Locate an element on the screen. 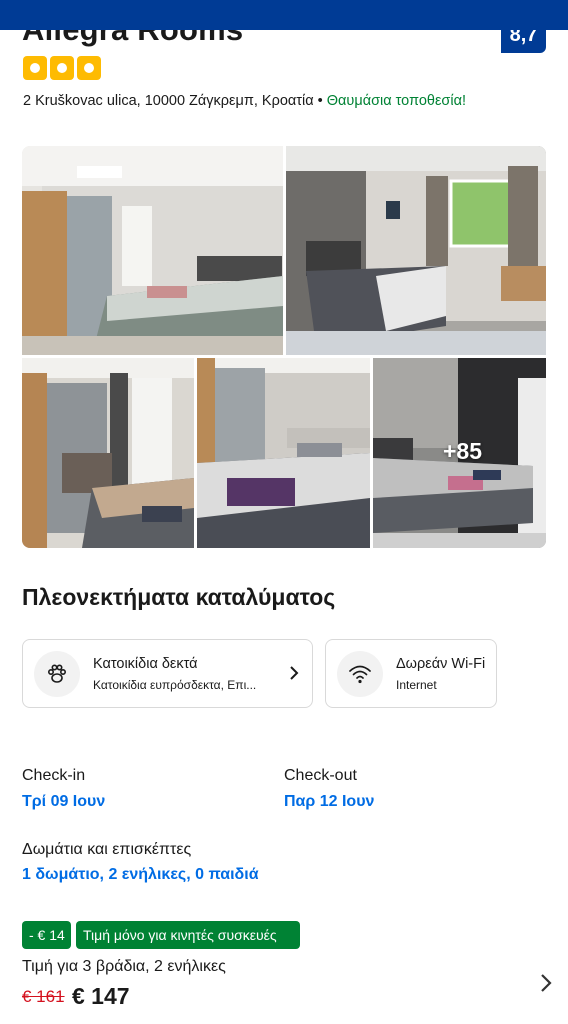  amenity-title: Κατοικίδια δεκτά is located at coordinates (145, 663).